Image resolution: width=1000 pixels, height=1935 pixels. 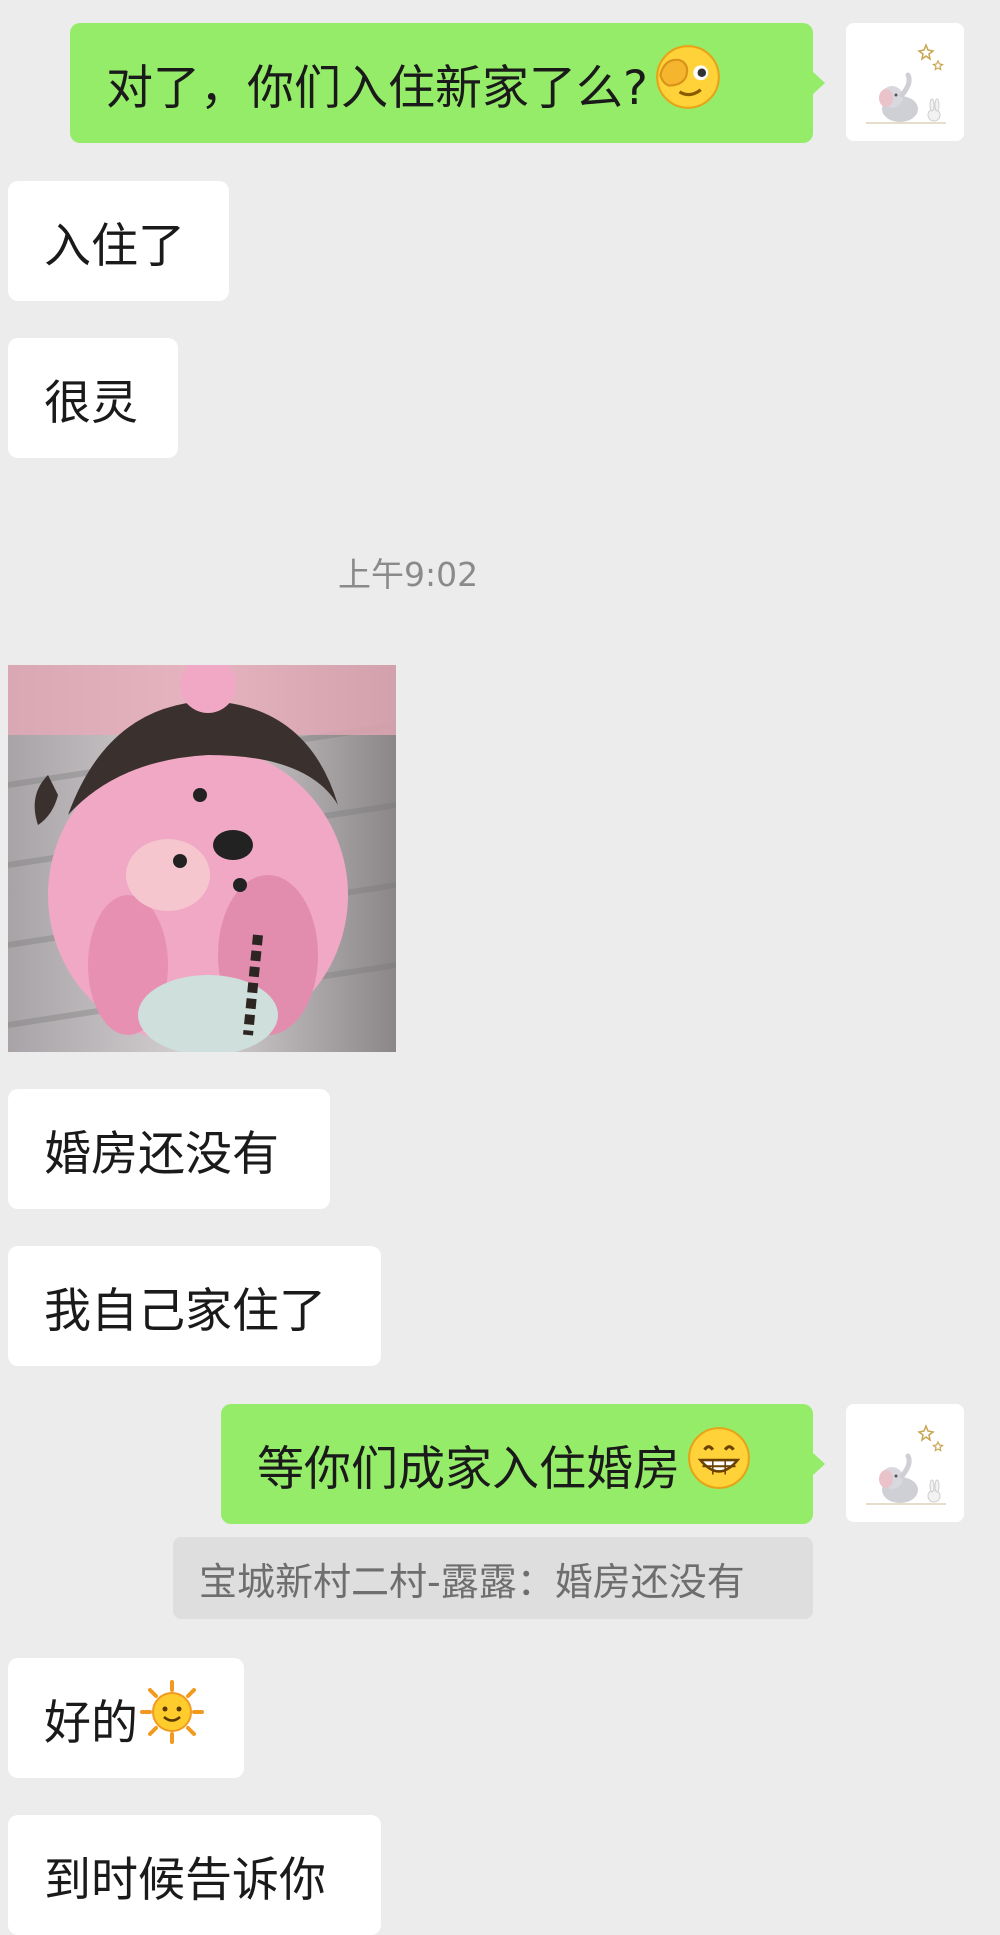 I want to click on quoted-message-text: 宝城新村二村-露露：婚房还没有, so click(x=472, y=1581).